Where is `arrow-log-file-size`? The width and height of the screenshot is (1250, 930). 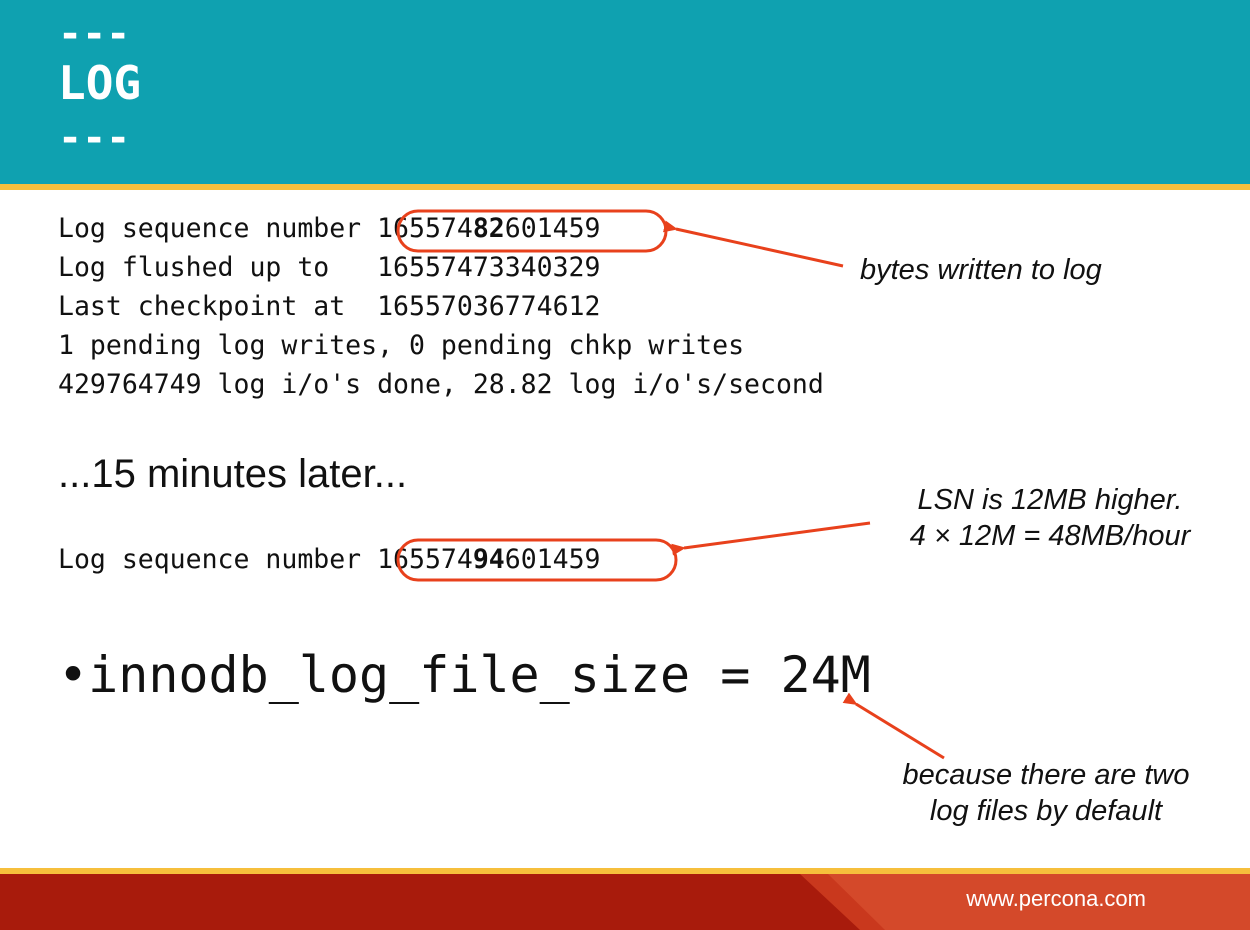
arrow-log-file-size is located at coordinates (893, 726).